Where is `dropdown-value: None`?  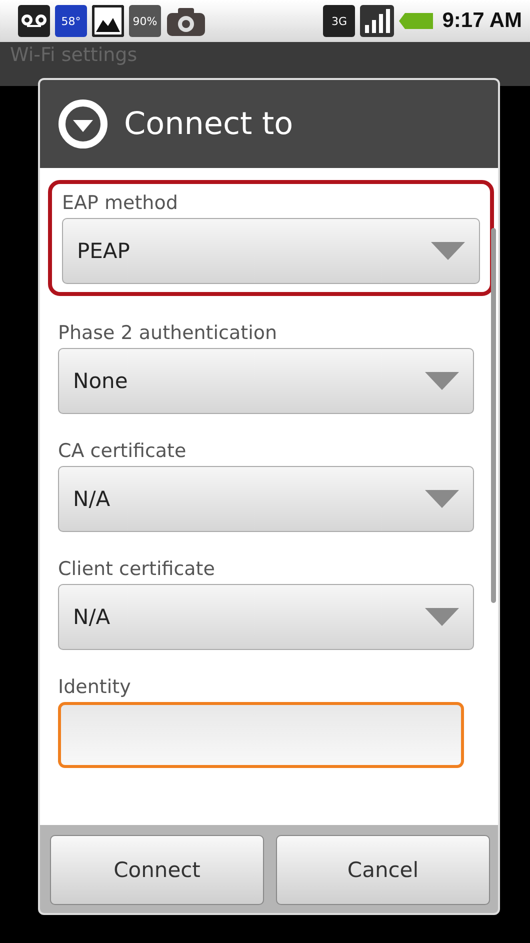 dropdown-value: None is located at coordinates (100, 381).